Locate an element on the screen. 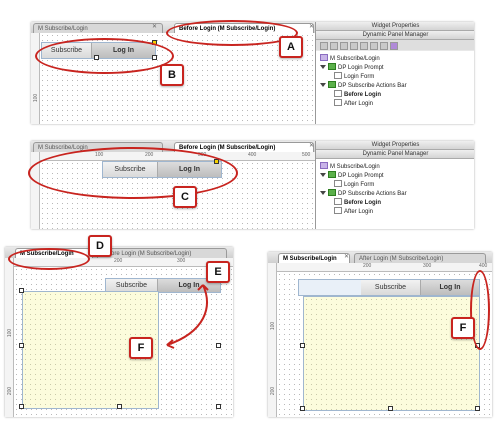  callout-letter: C is located at coordinates (185, 197).